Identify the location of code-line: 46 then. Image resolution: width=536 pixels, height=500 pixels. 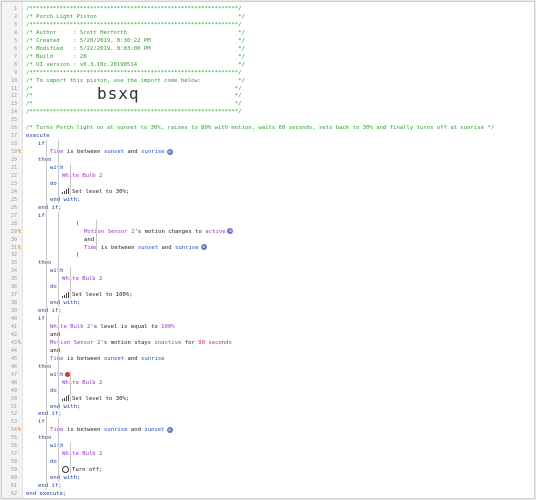
(268, 367).